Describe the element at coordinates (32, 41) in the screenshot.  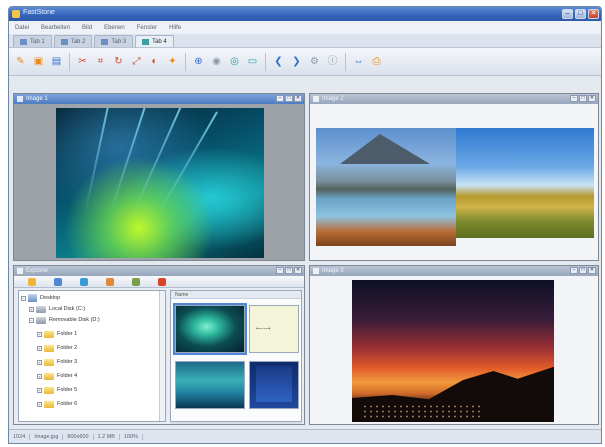
I see `doc-tab: Tab 1` at that location.